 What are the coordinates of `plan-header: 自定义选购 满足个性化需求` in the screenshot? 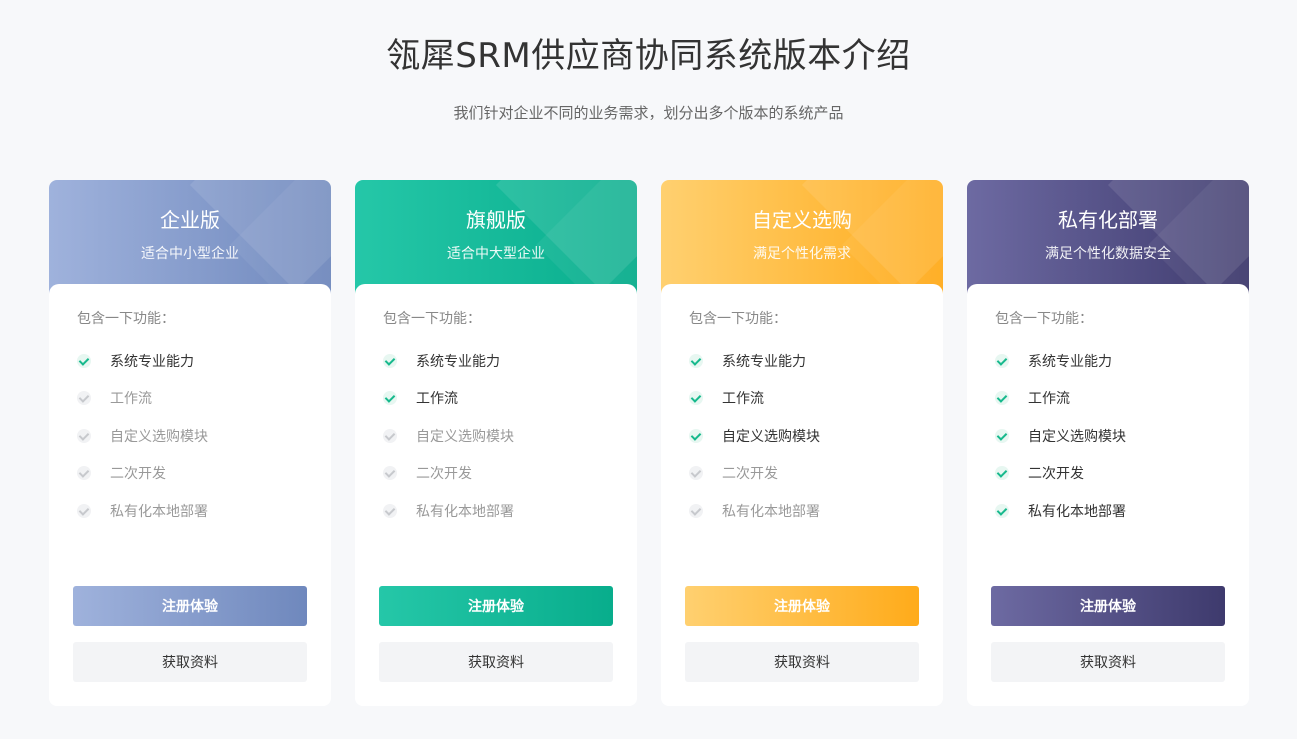 It's located at (802, 239).